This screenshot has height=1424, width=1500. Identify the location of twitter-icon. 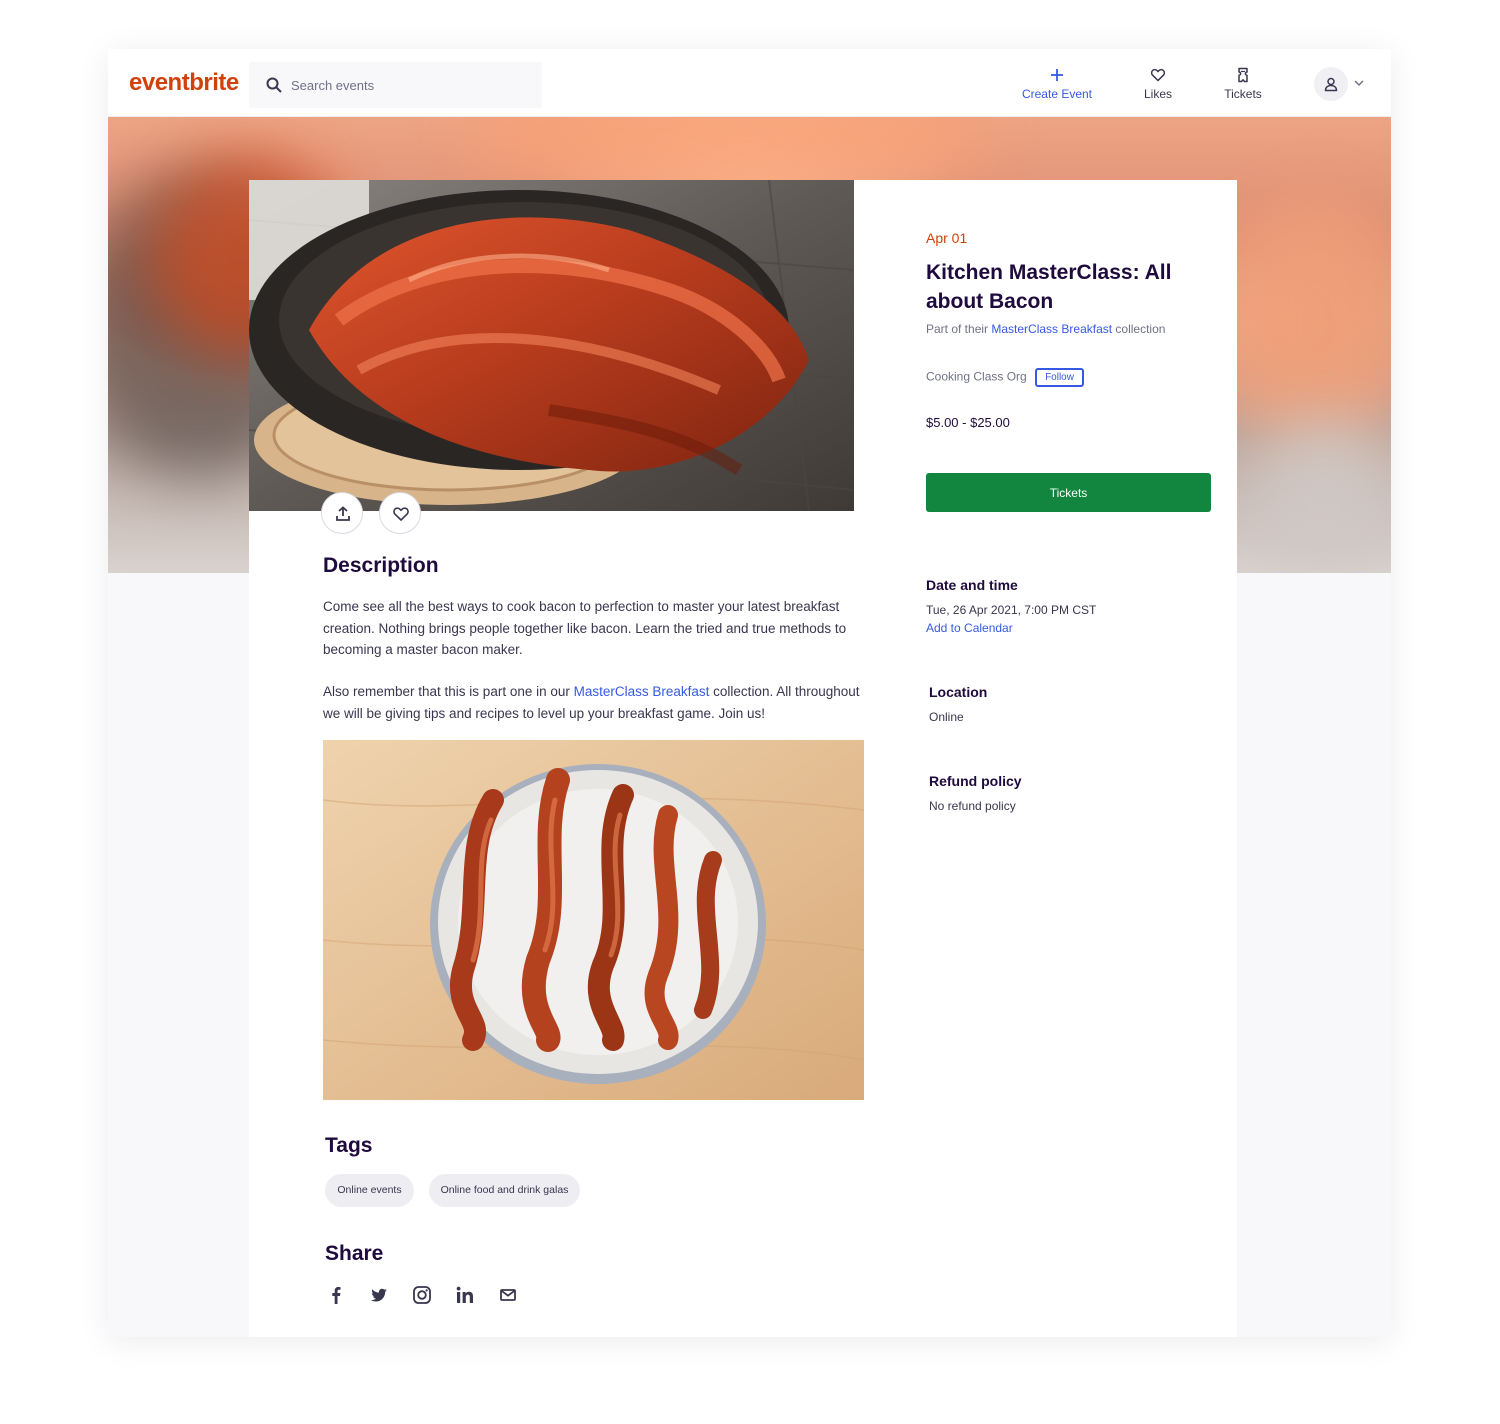
(379, 1295).